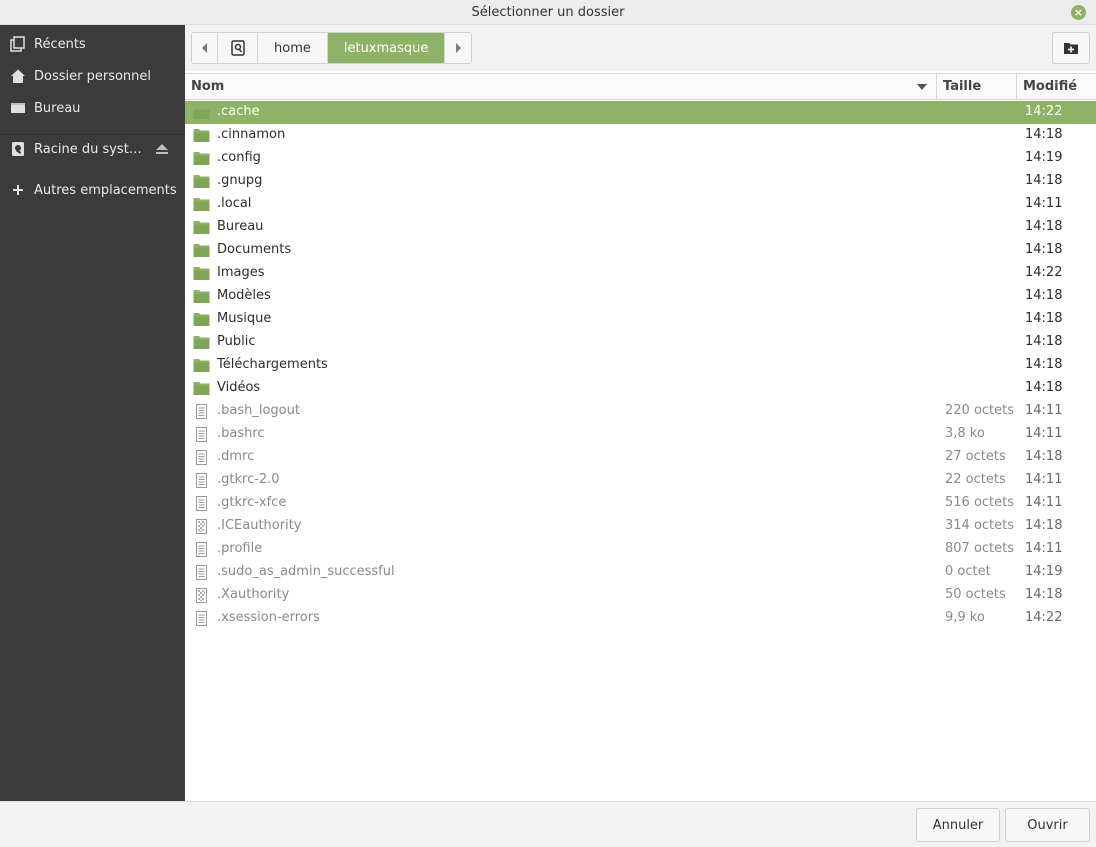  What do you see at coordinates (640, 227) in the screenshot?
I see `folder-row: Bureau 14:18` at bounding box center [640, 227].